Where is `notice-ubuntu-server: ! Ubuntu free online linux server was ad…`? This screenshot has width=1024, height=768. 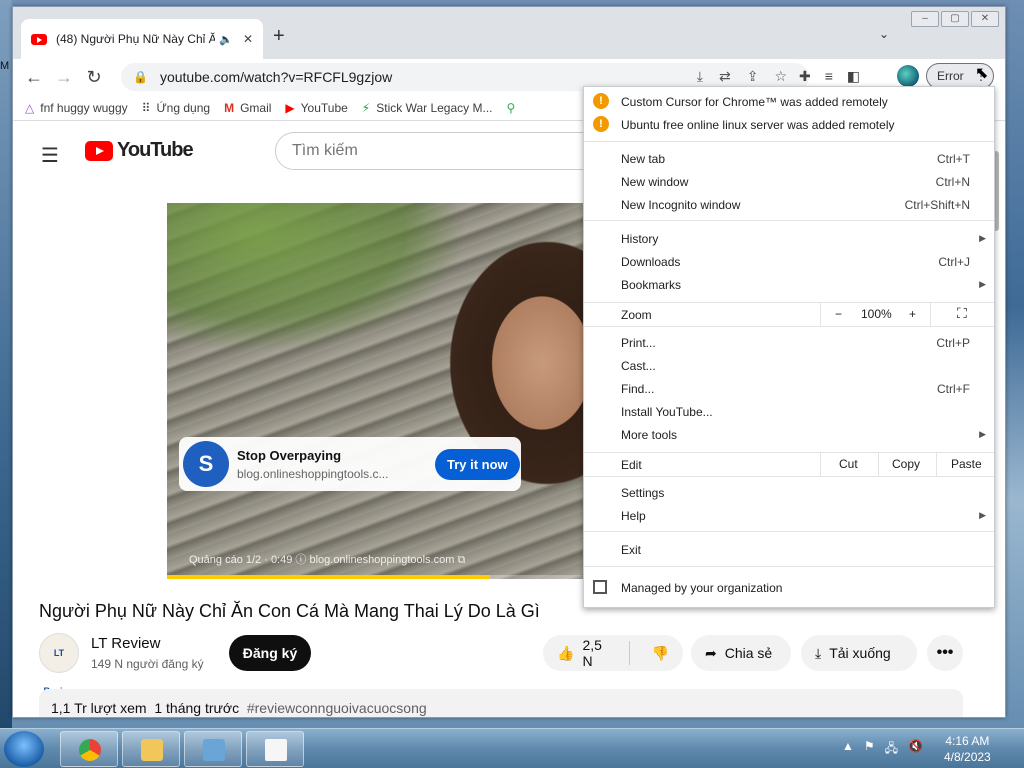
notice-ubuntu-server: ! Ubuntu free online linux server was ad… is located at coordinates (789, 124).